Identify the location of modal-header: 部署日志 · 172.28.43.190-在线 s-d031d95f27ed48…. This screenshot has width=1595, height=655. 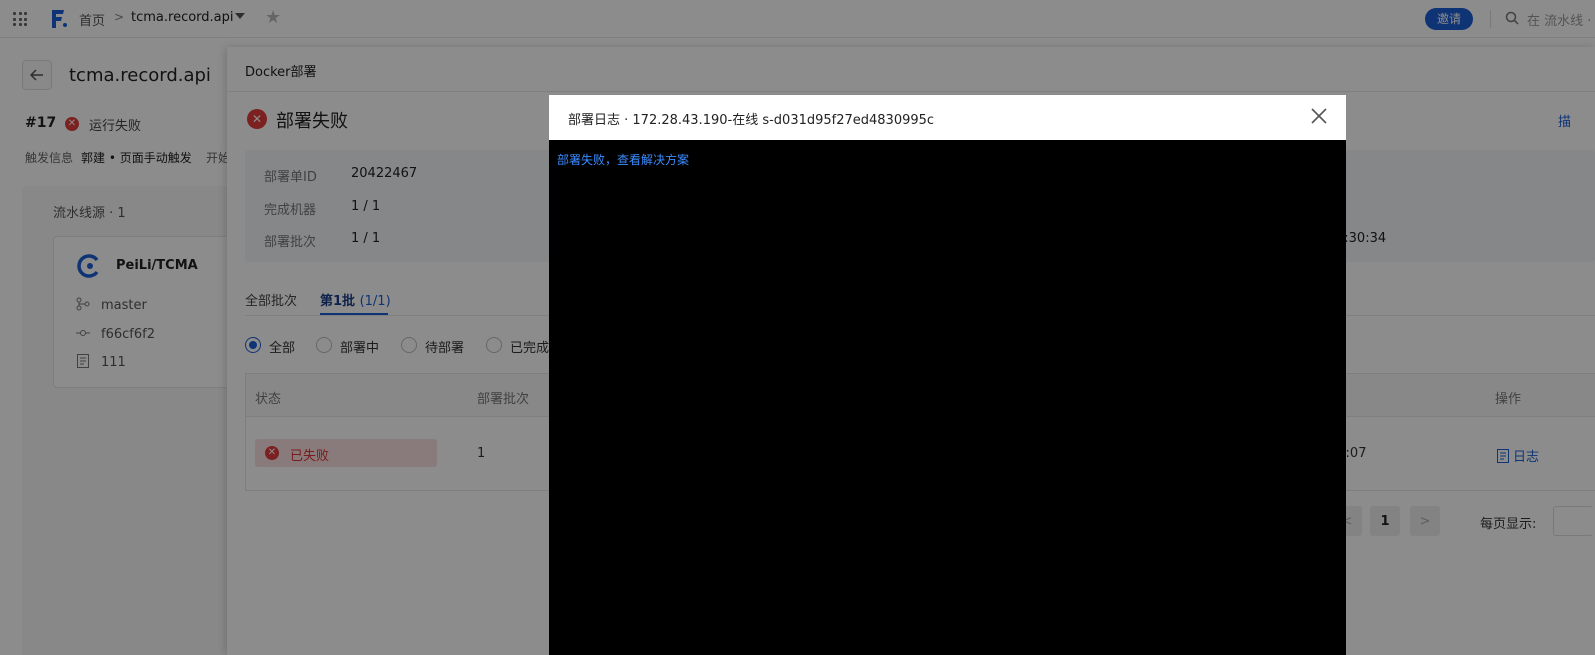
(947, 117).